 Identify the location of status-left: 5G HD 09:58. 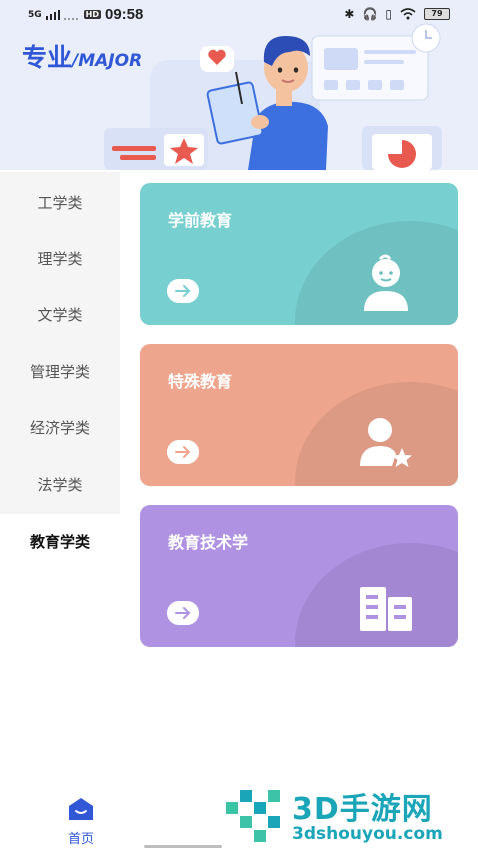
(85, 14).